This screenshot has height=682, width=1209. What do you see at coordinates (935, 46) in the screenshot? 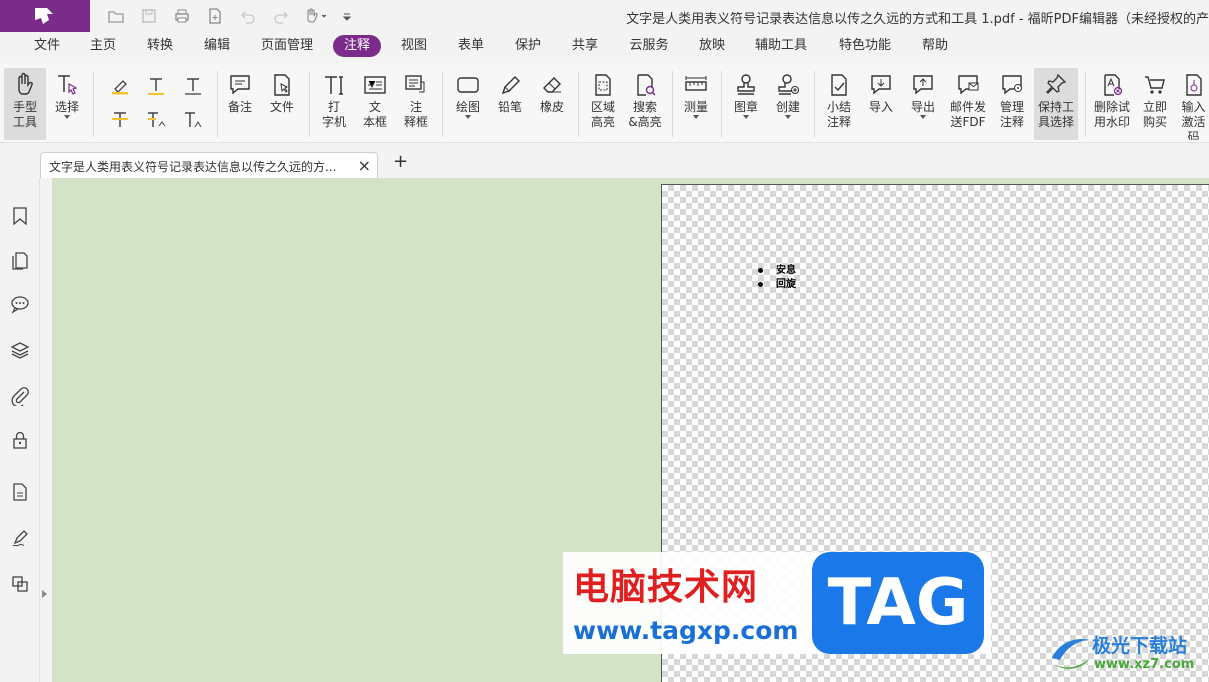
I see `menu-help: 帮助` at bounding box center [935, 46].